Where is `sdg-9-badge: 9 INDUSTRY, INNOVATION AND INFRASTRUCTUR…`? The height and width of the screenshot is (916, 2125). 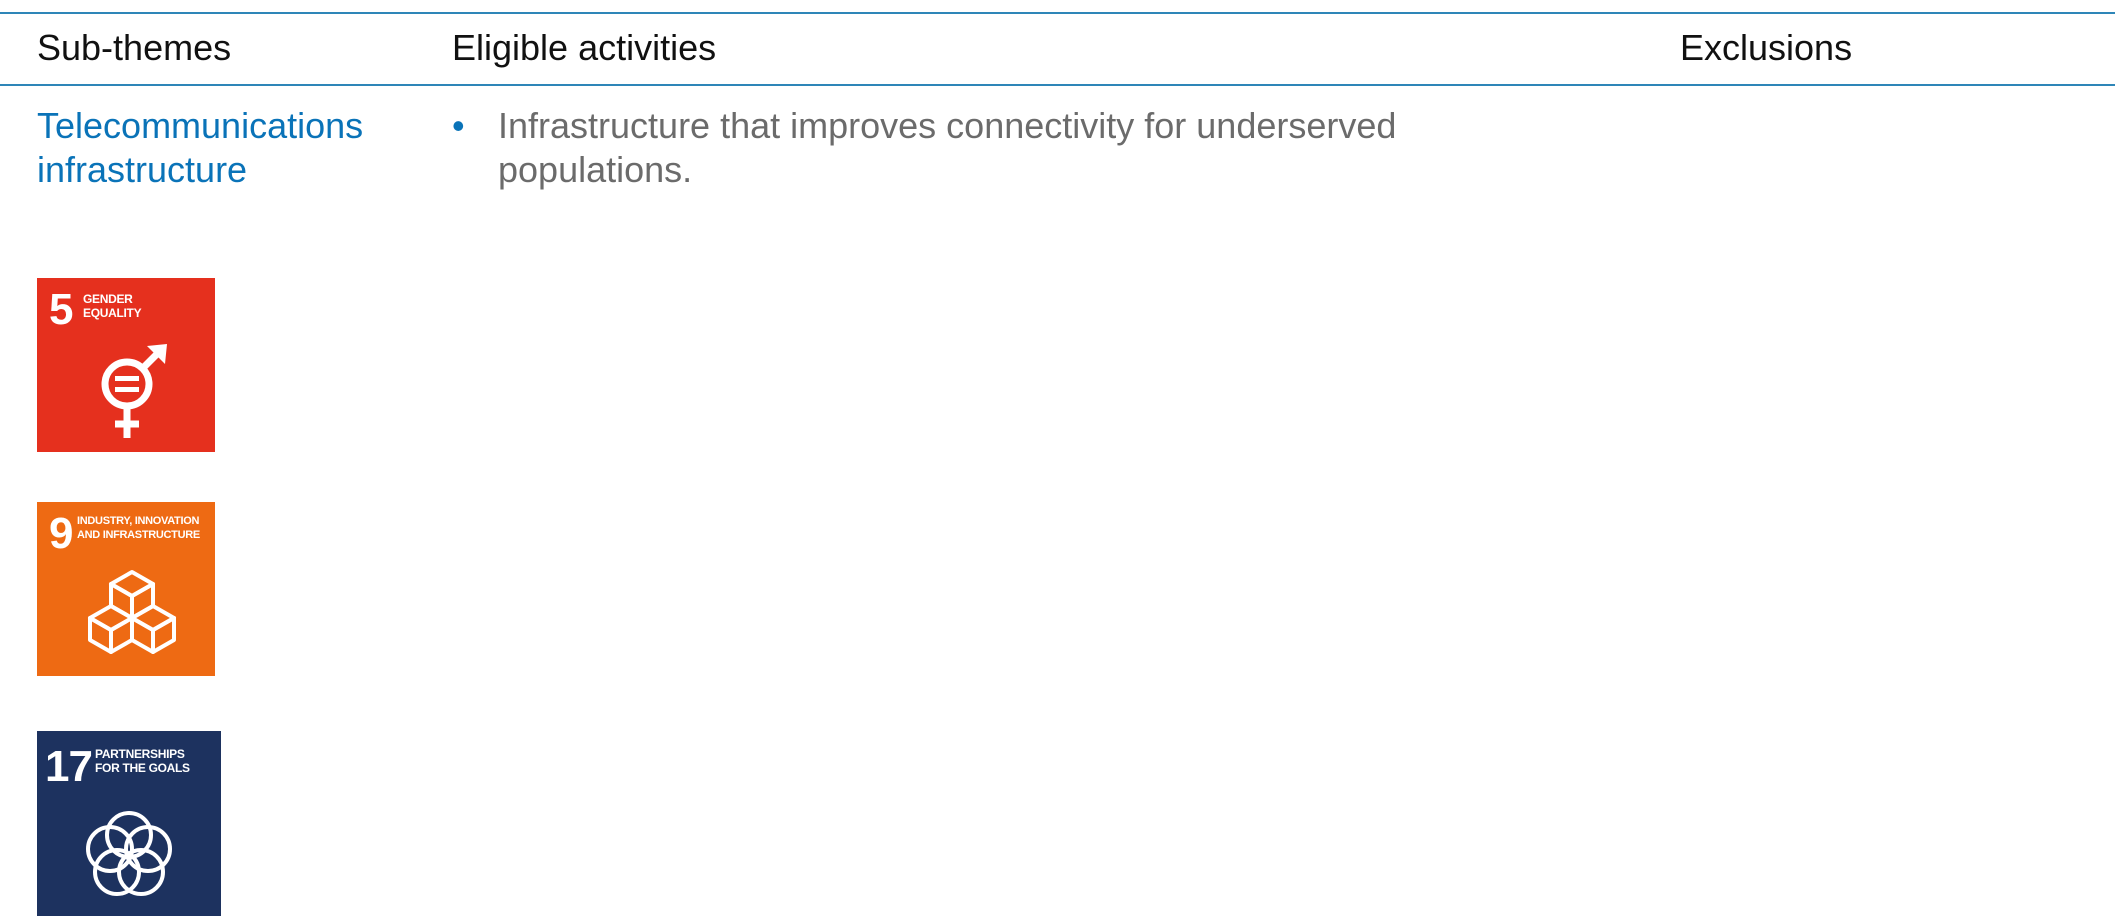
sdg-9-badge: 9 INDUSTRY, INNOVATION AND INFRASTRUCTUR… is located at coordinates (126, 589).